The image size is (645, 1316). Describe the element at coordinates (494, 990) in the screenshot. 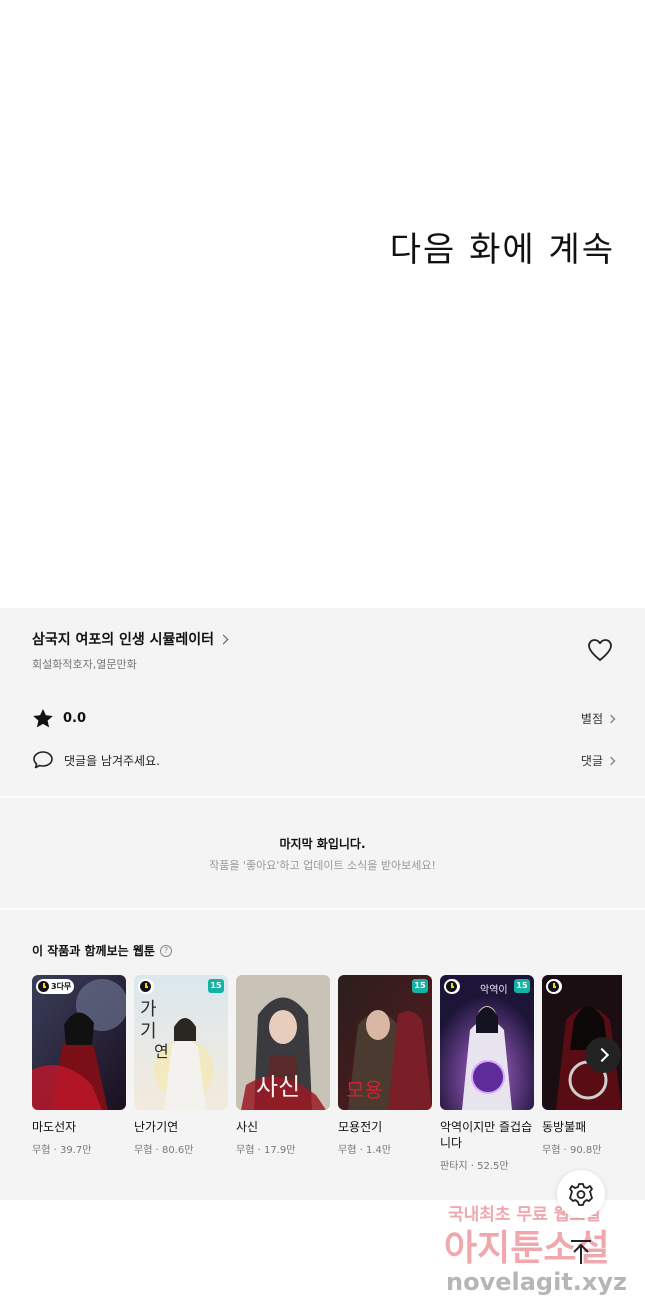

I see `svg-text: 악역이` at that location.